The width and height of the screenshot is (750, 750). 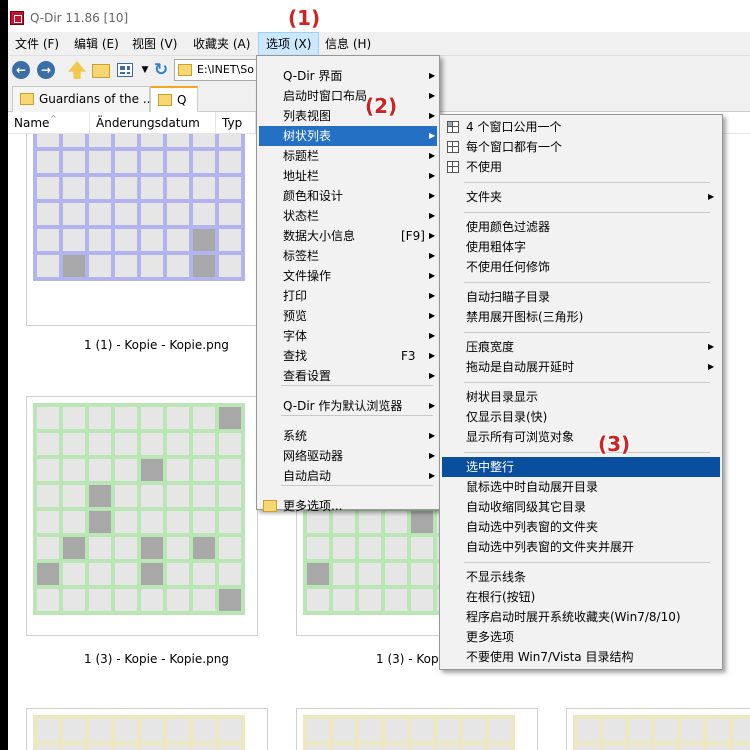 What do you see at coordinates (581, 527) in the screenshot?
I see `tree-menu-item-auto-select-list-folder: 自动选中列表窗的文件夹` at bounding box center [581, 527].